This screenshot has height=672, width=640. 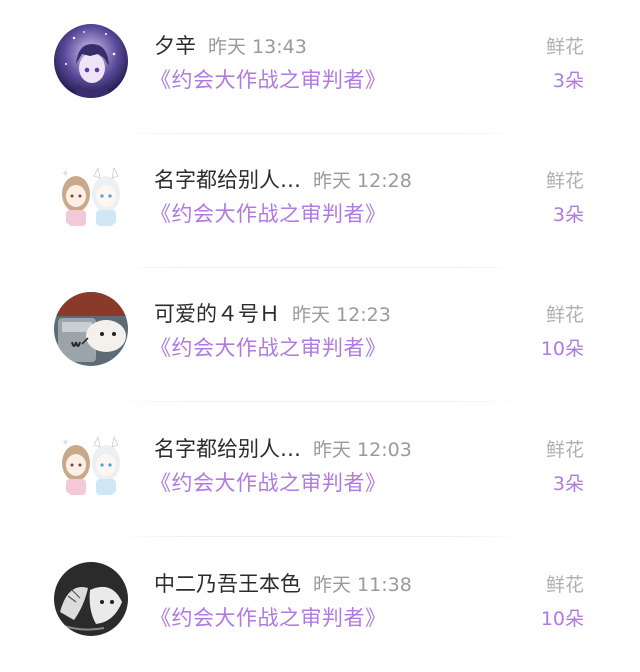 What do you see at coordinates (217, 314) in the screenshot?
I see `user-name-text: 可爱的４号Ｈ` at bounding box center [217, 314].